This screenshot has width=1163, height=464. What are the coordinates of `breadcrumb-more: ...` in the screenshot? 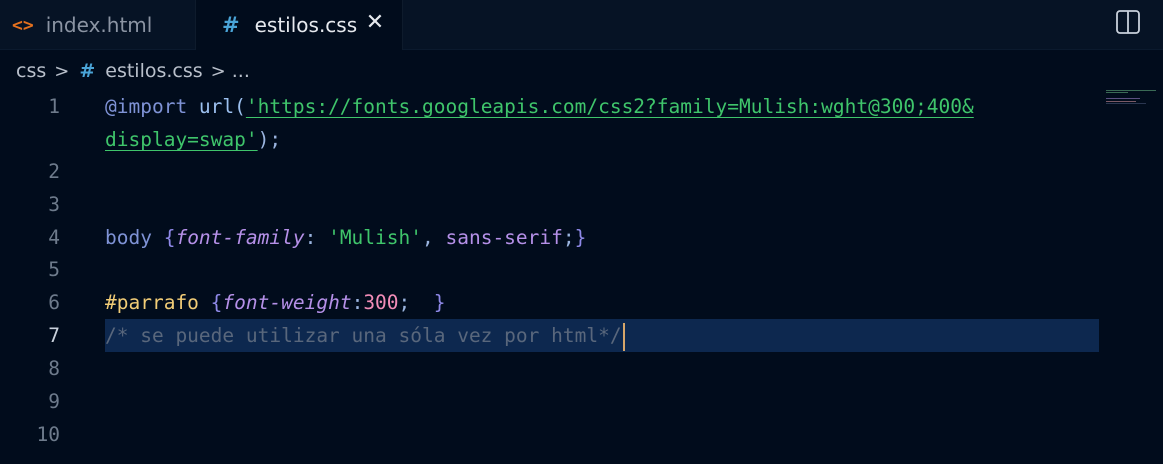 It's located at (241, 71).